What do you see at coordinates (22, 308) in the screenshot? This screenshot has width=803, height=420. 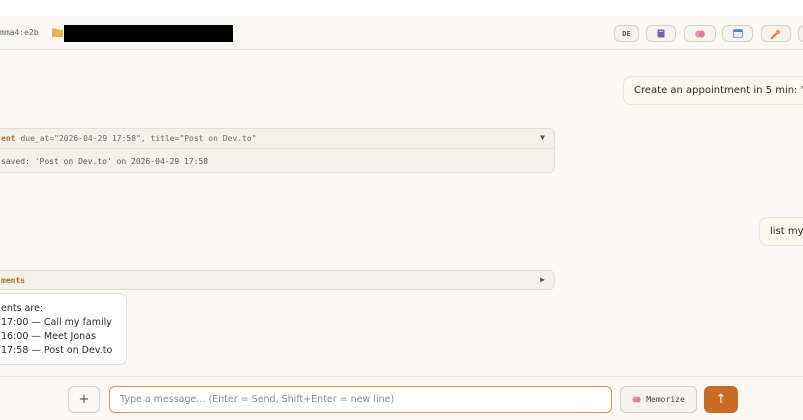 I see `assistant-line: ents are:` at bounding box center [22, 308].